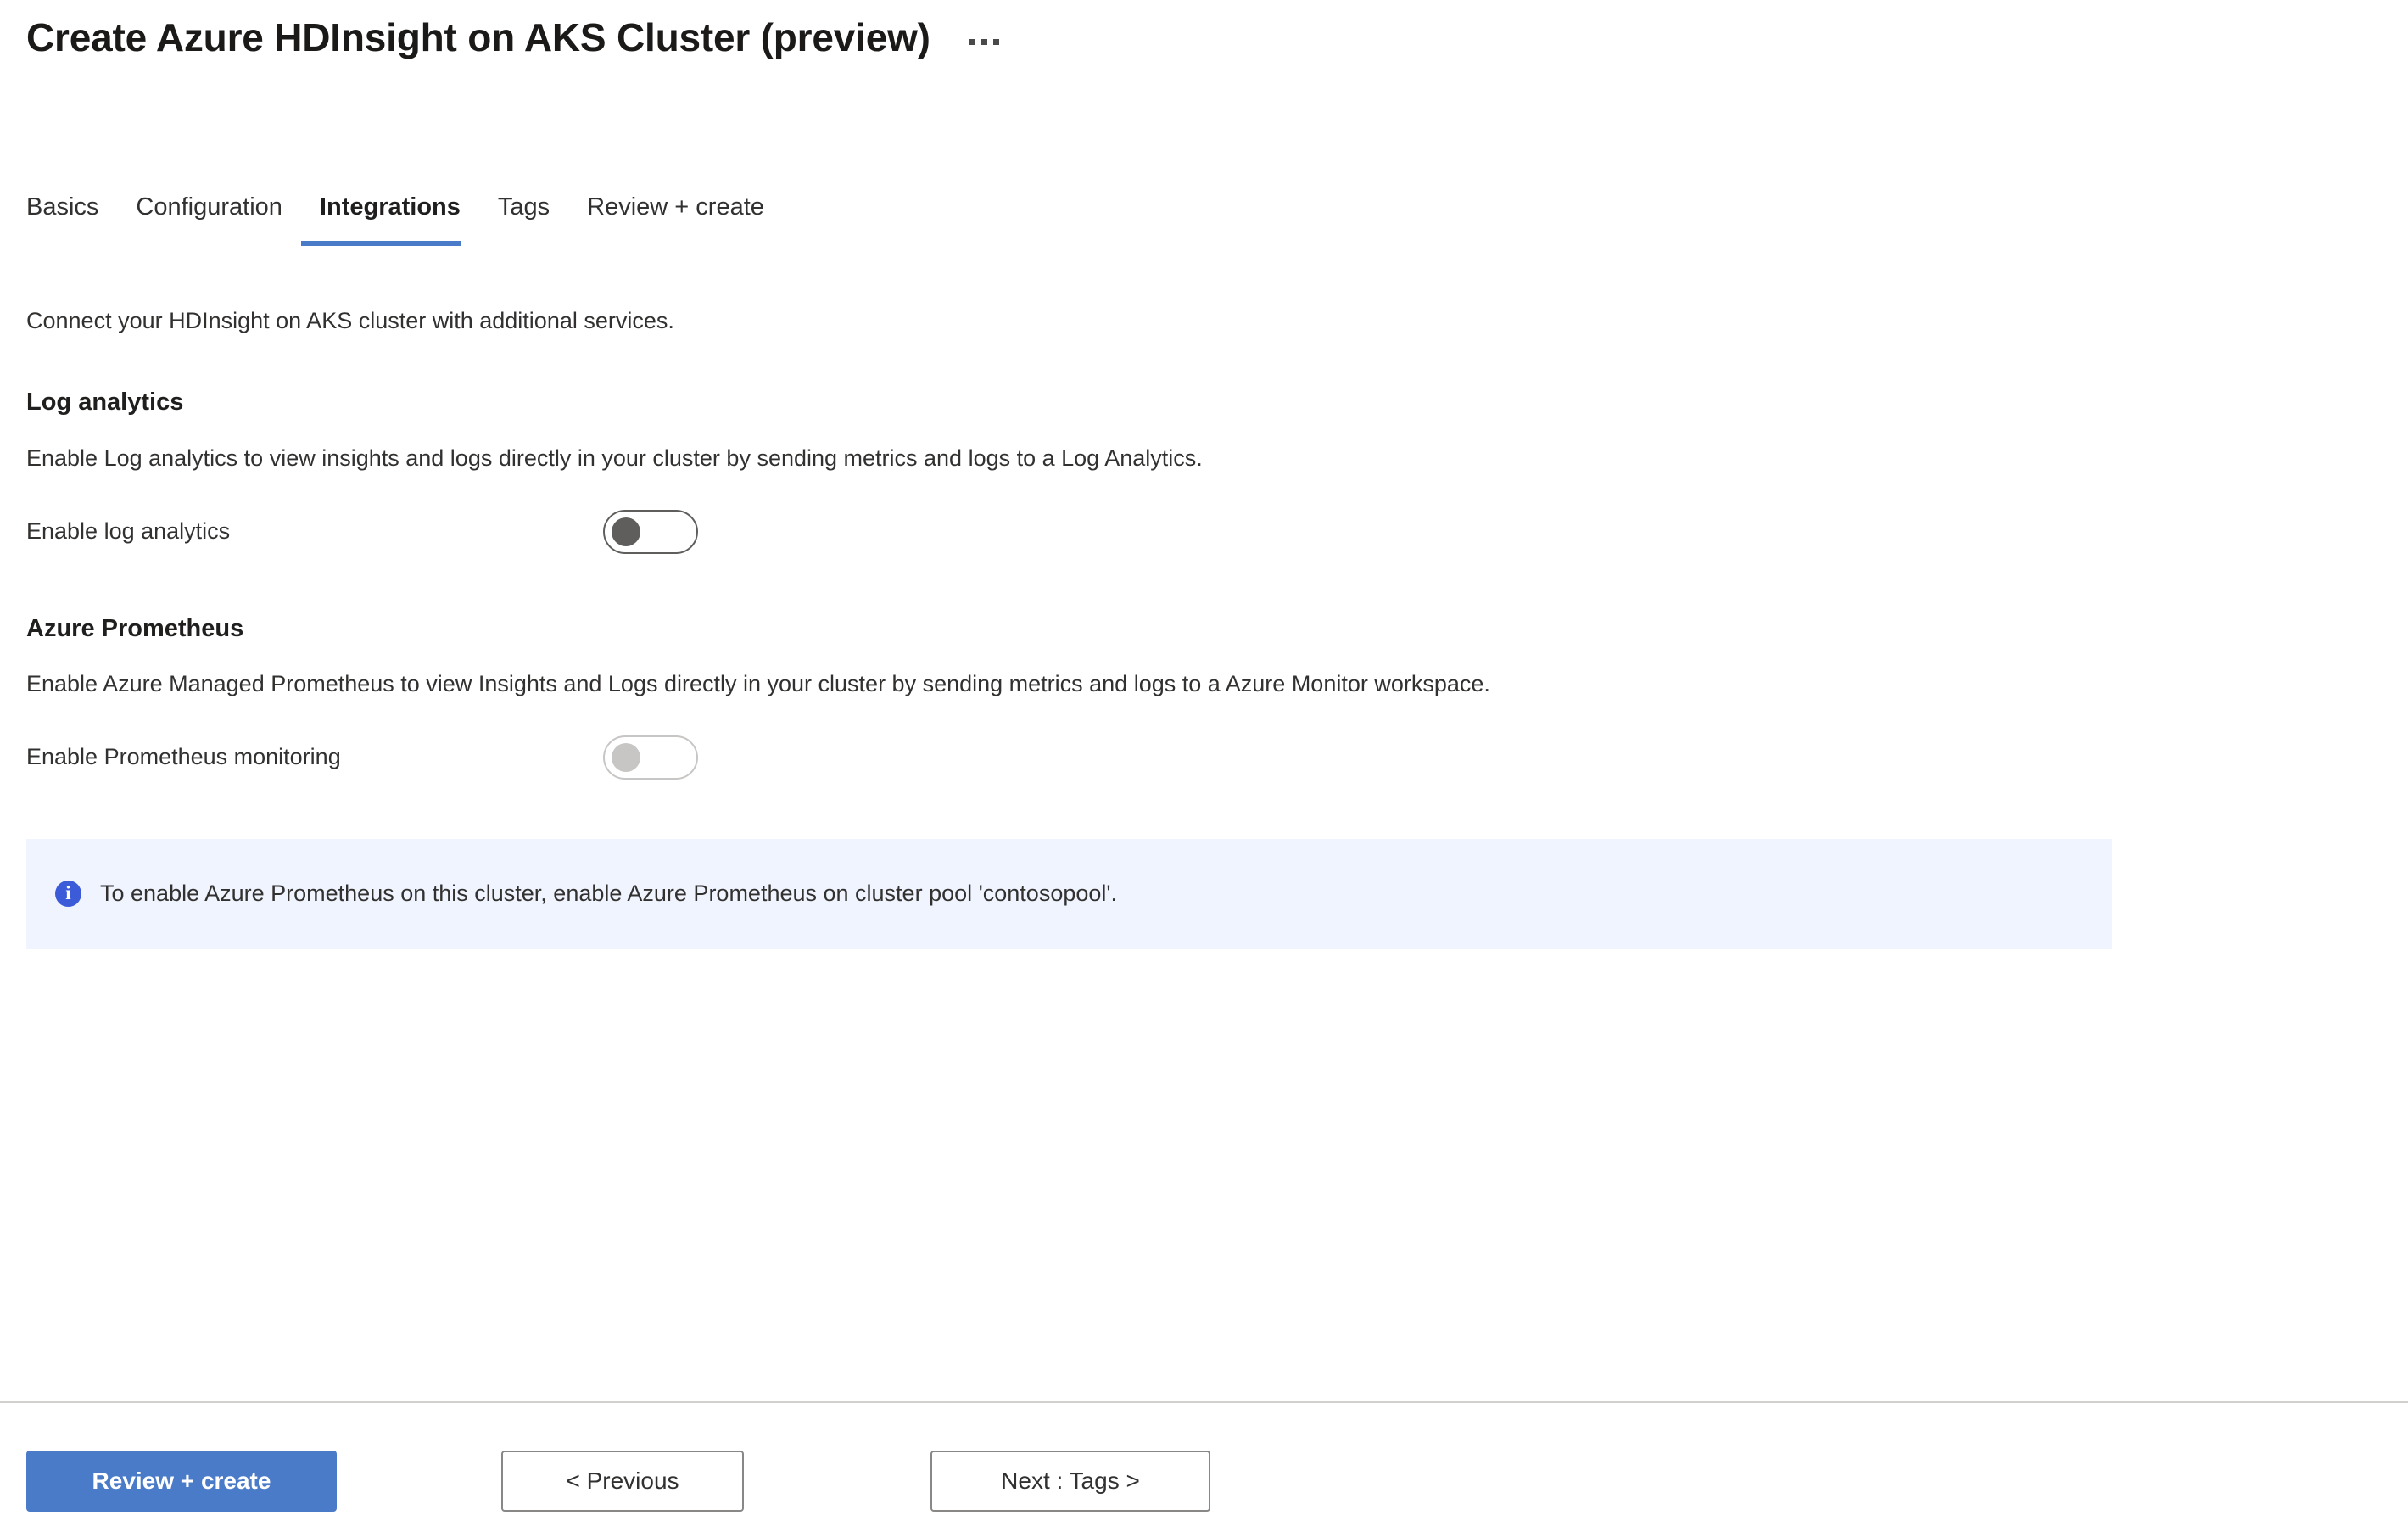  Describe the element at coordinates (1070, 1481) in the screenshot. I see `next-tags-button: Next : Tags >` at that location.